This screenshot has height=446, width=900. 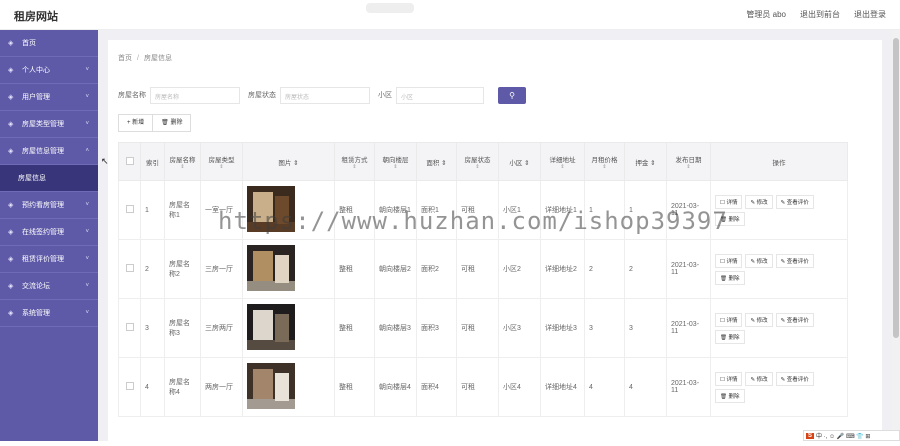 What do you see at coordinates (512, 95) in the screenshot?
I see `search-button: ⚲` at bounding box center [512, 95].